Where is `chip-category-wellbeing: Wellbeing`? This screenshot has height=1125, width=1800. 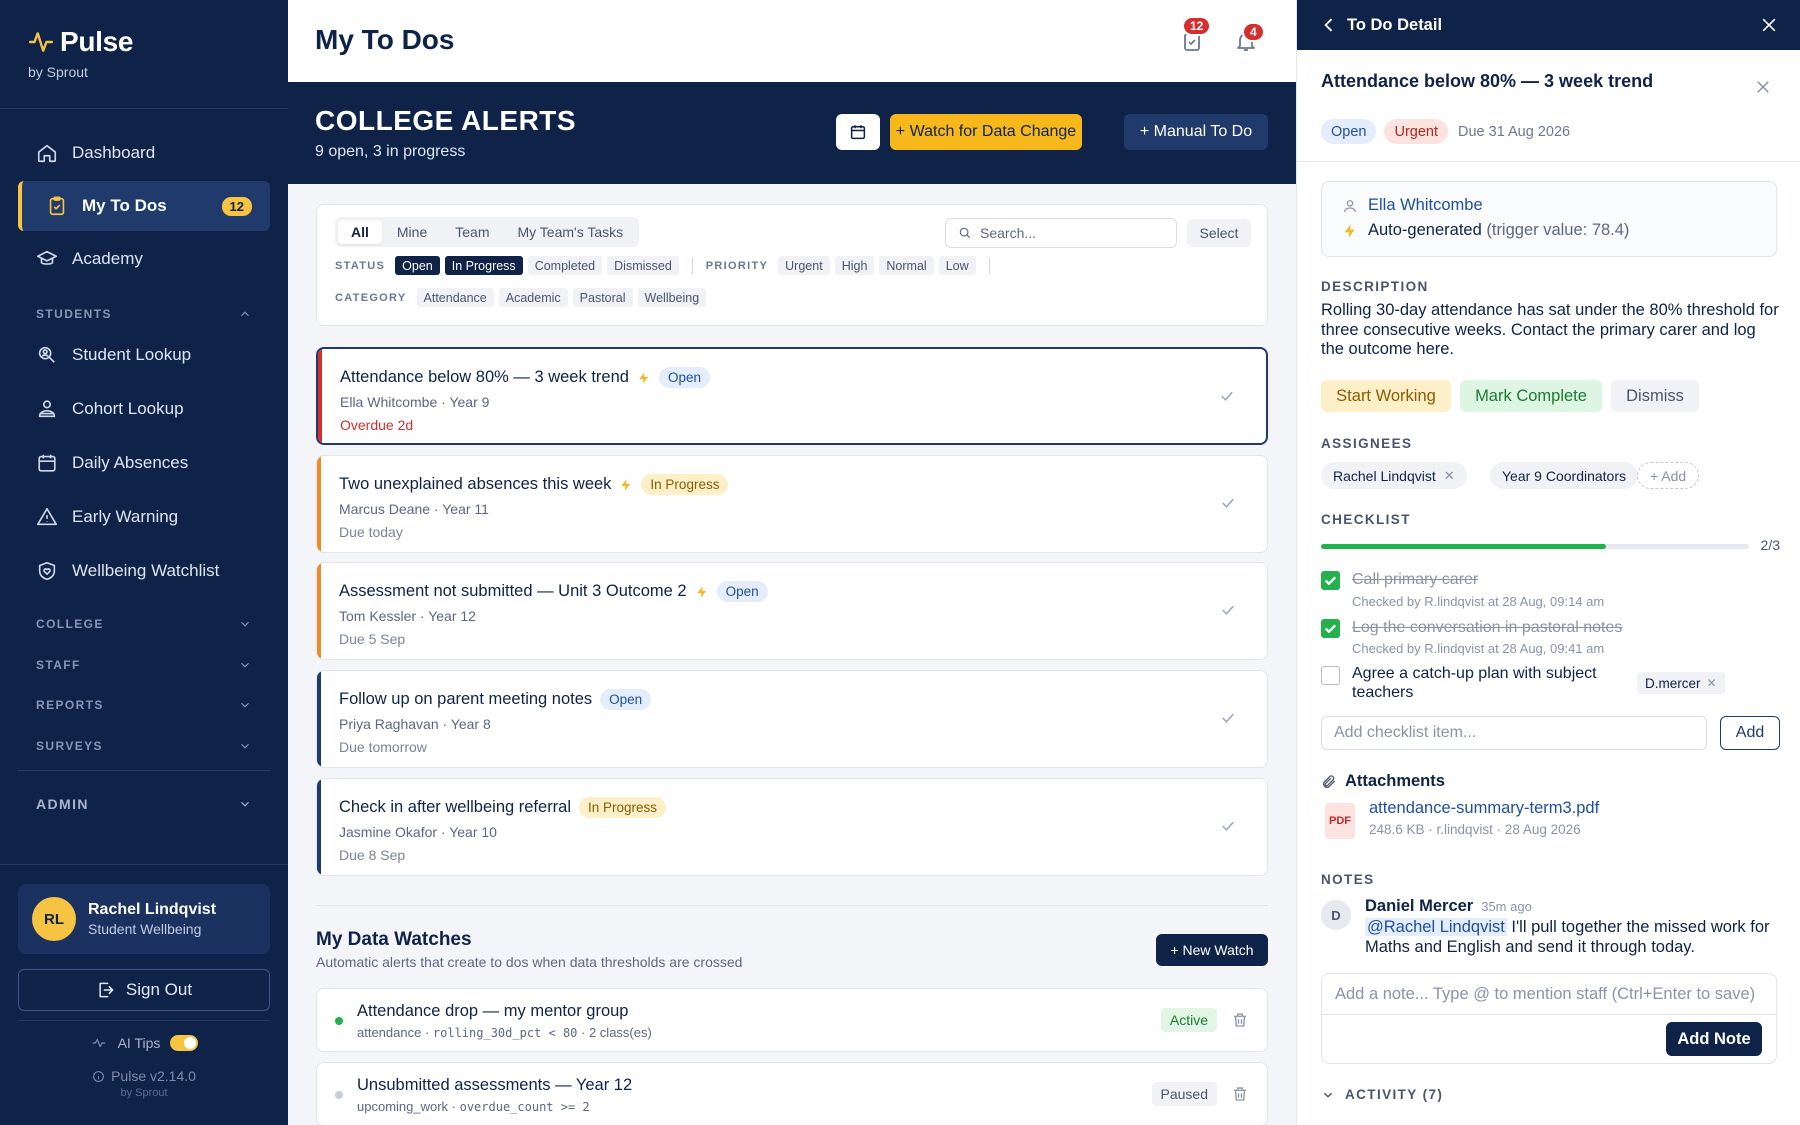 chip-category-wellbeing: Wellbeing is located at coordinates (672, 297).